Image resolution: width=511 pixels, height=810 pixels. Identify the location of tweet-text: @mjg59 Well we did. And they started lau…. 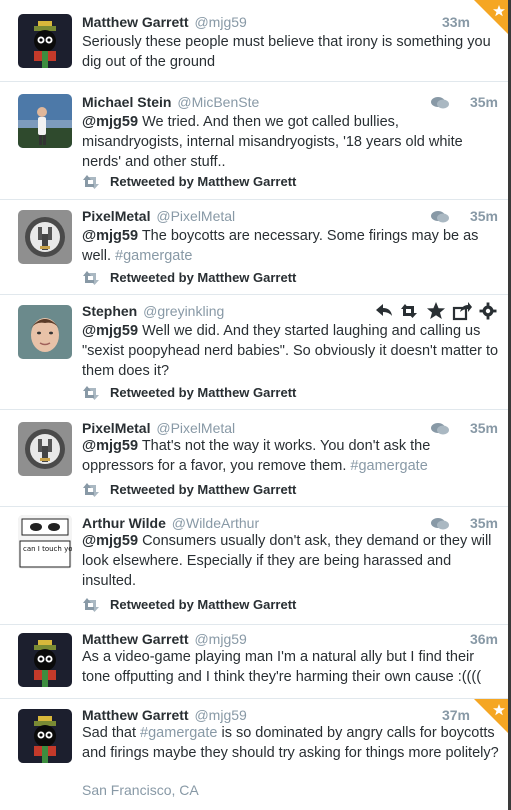
(292, 351).